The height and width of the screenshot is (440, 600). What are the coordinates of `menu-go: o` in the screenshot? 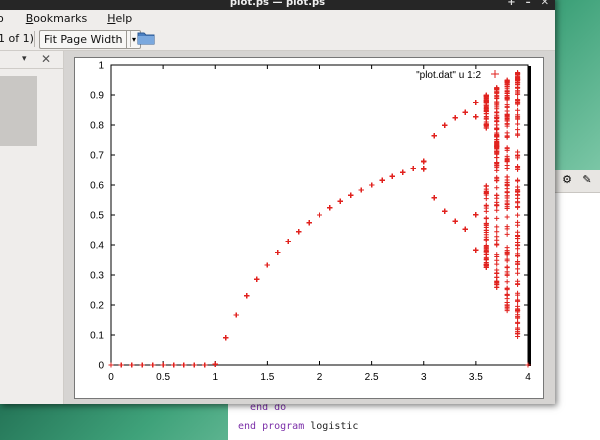 It's located at (6, 19).